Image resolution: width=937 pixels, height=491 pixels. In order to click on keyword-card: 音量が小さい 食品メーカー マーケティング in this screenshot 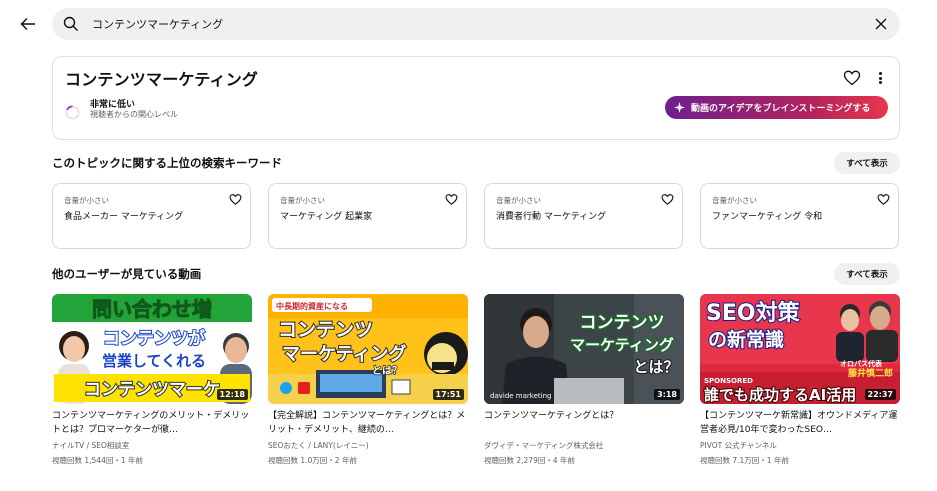, I will do `click(151, 216)`.